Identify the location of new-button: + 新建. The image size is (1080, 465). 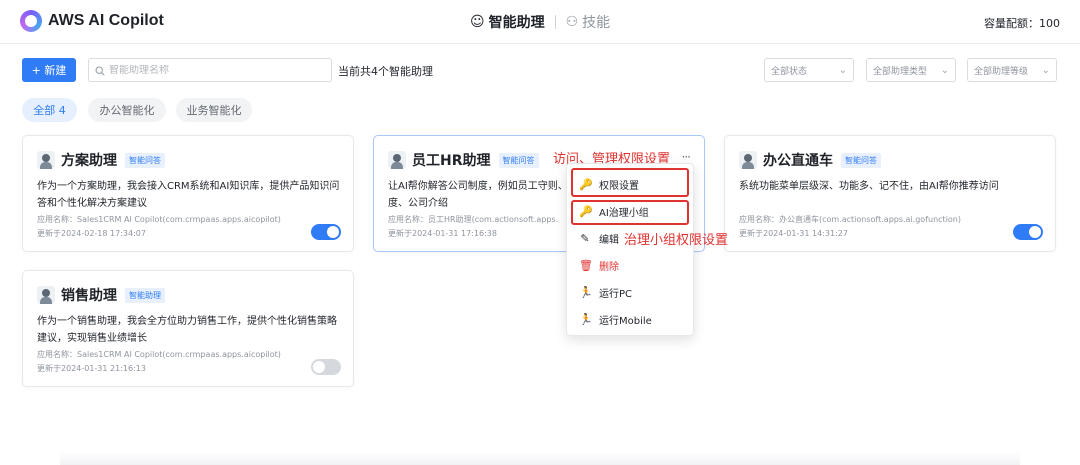
(49, 70).